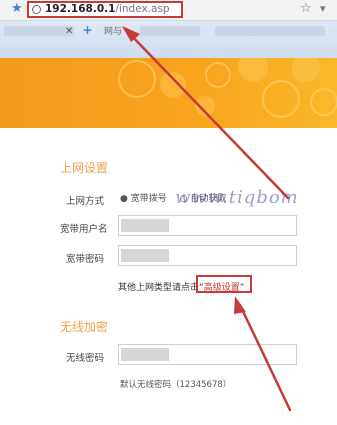 The width and height of the screenshot is (337, 425). Describe the element at coordinates (131, 34) in the screenshot. I see `arrow-to-url-head` at that location.